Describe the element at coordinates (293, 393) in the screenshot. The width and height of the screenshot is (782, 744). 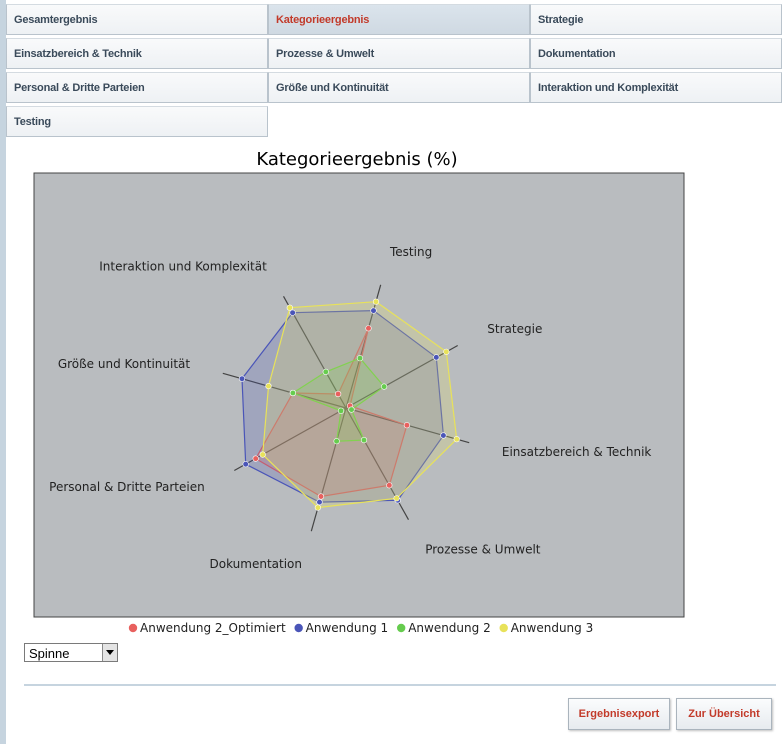
I see `point-anwendung-2-groesse-und-kontinuitaet` at that location.